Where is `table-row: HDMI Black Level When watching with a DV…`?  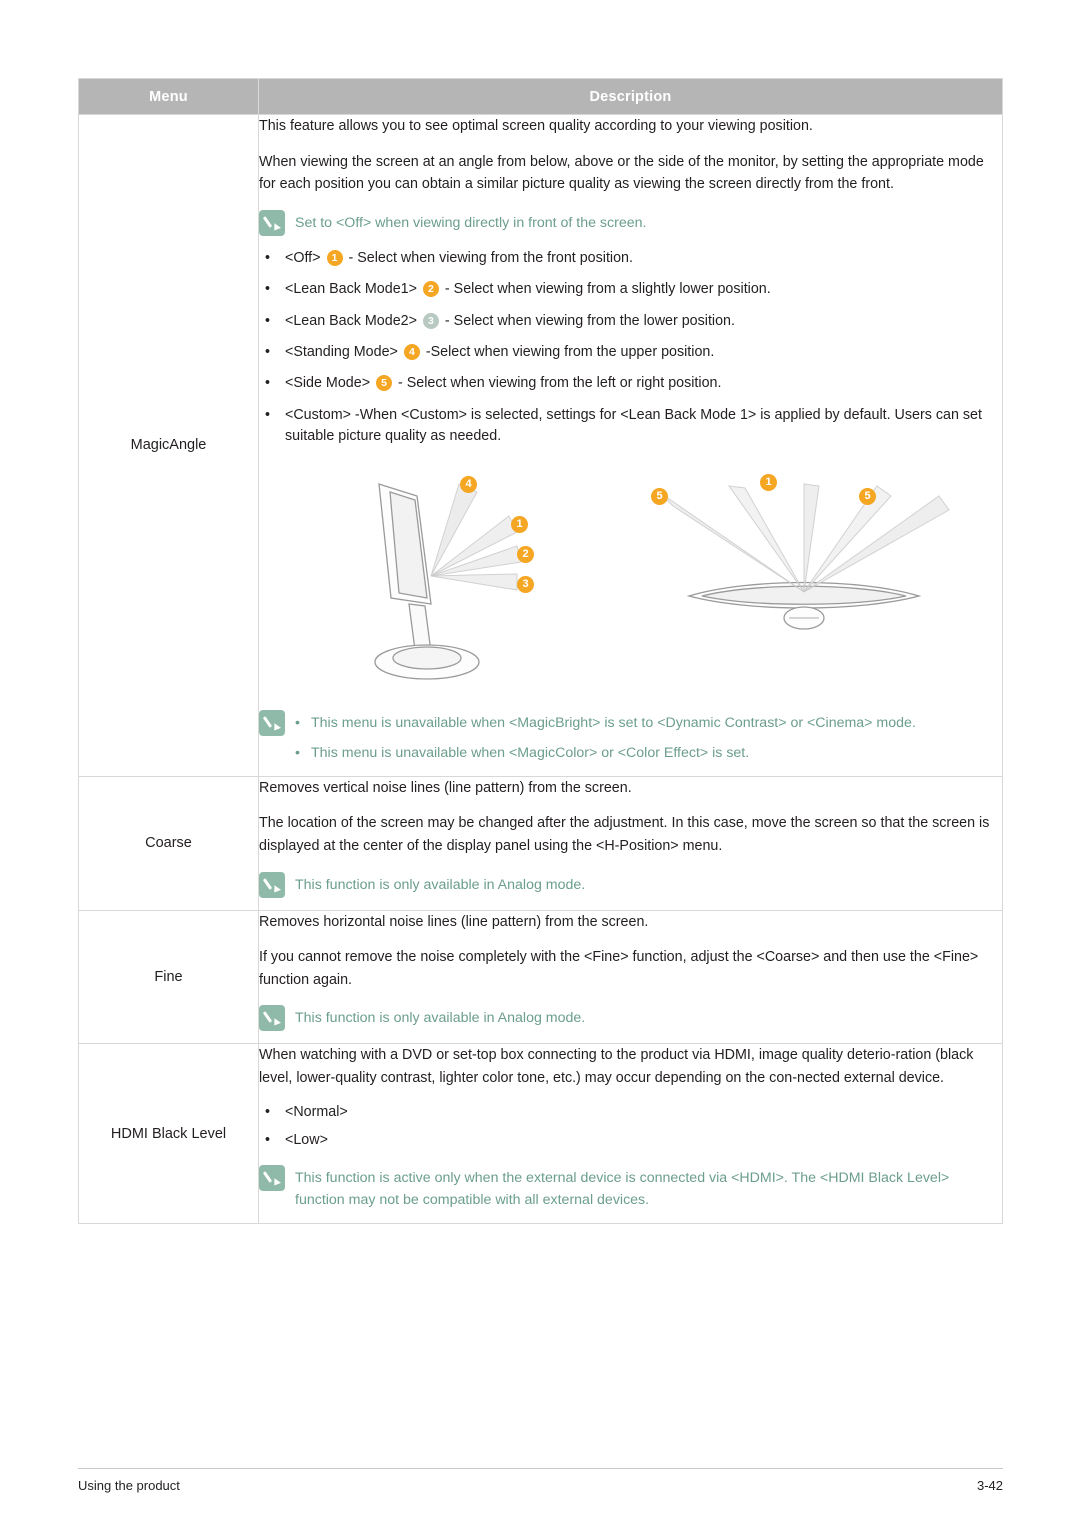
table-row: HDMI Black Level When watching with a DV… is located at coordinates (540, 1134).